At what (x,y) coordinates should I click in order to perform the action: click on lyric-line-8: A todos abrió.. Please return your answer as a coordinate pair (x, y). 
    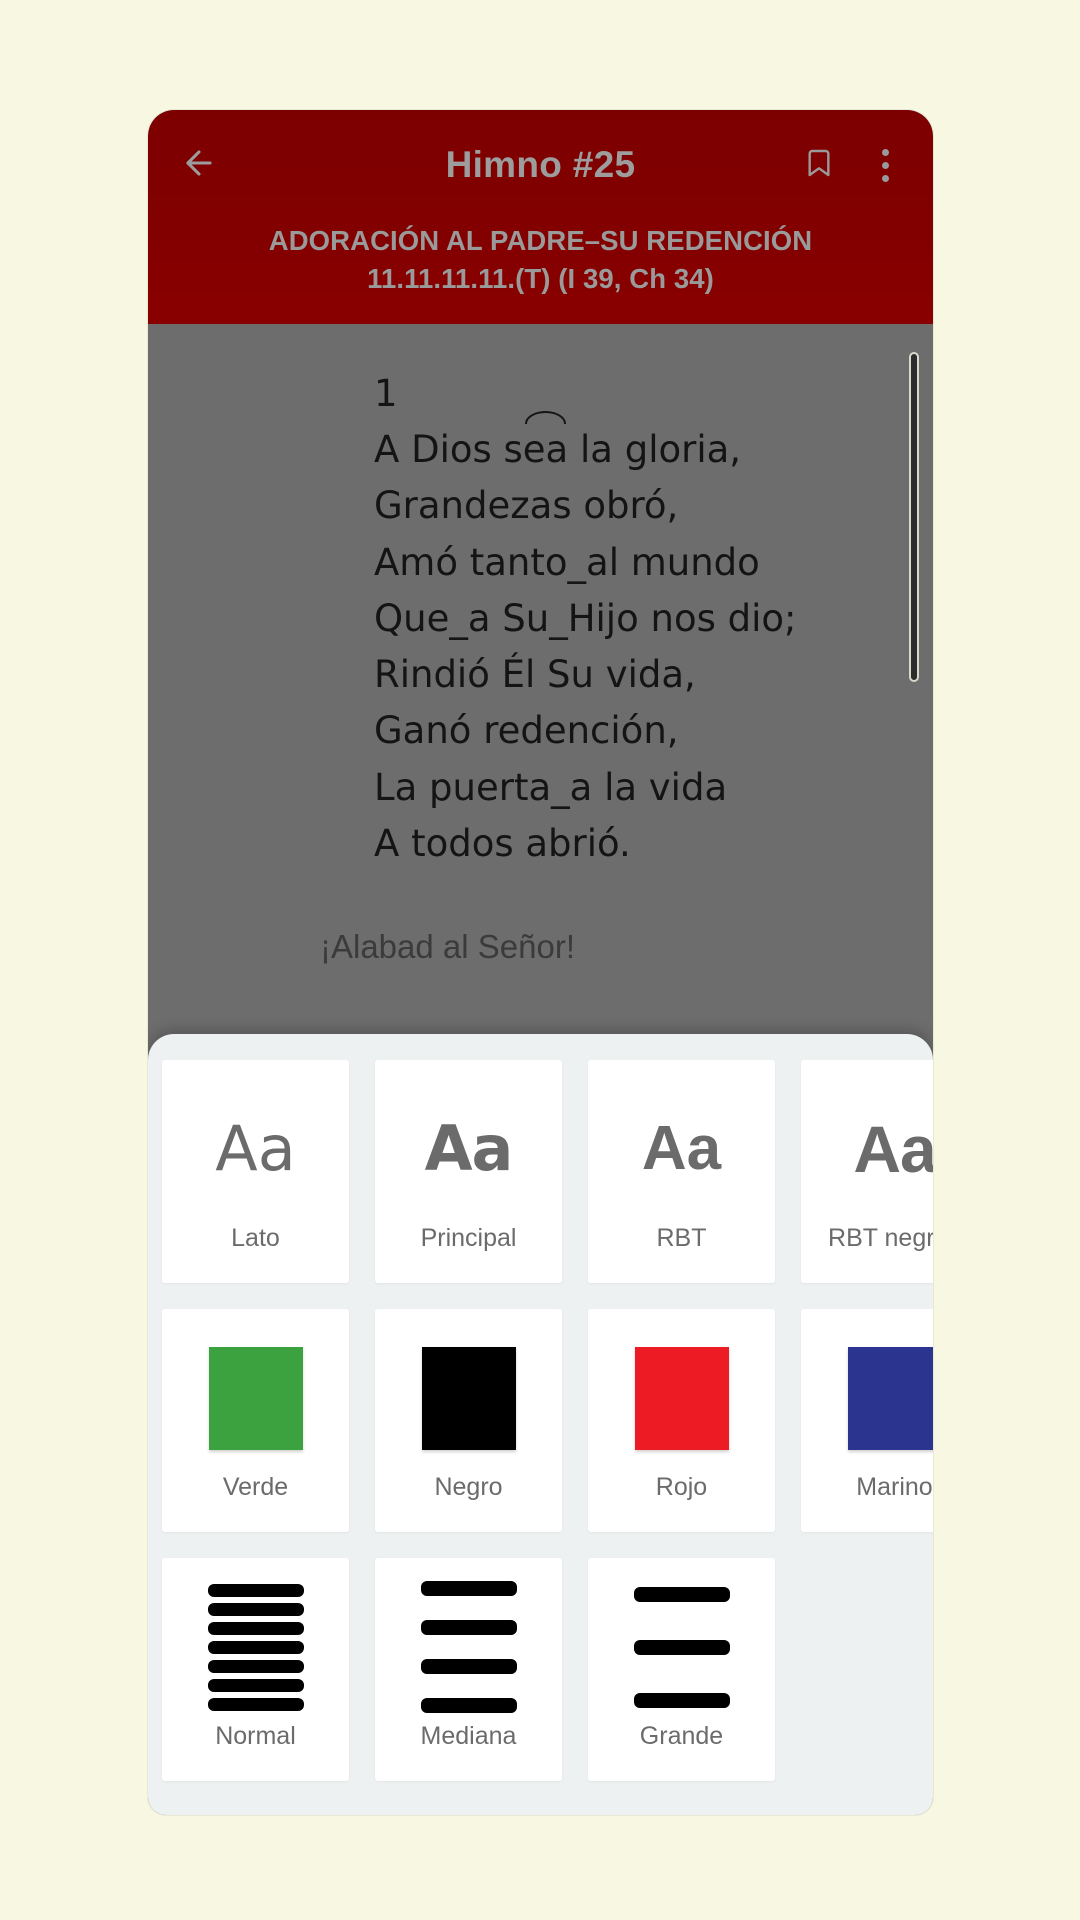
    Looking at the image, I should click on (502, 843).